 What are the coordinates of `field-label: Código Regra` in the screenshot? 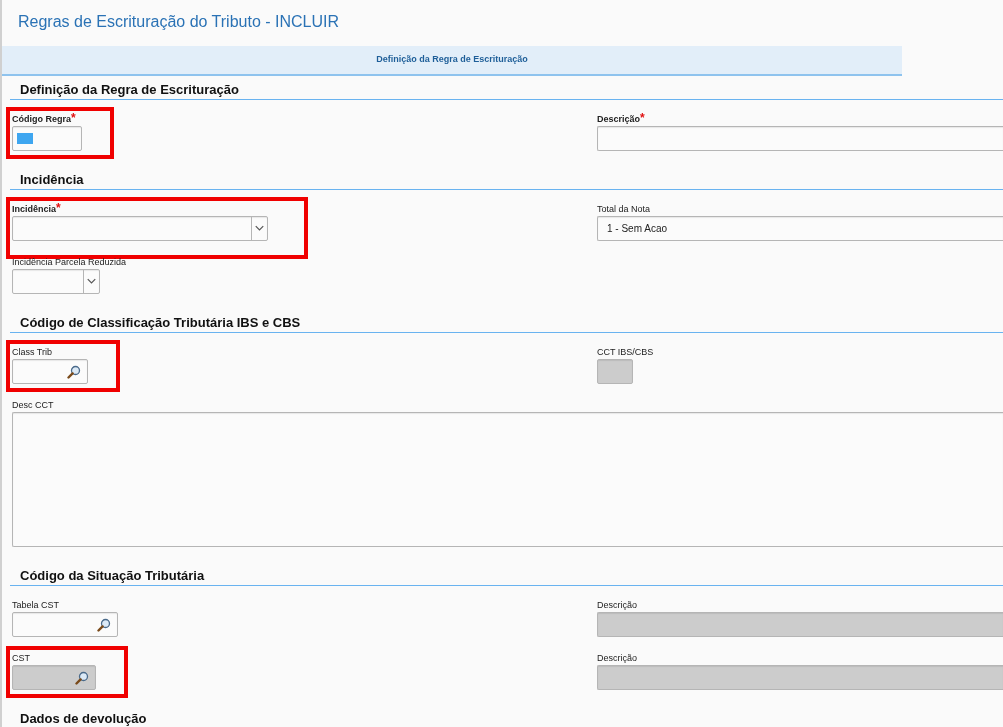 It's located at (41, 119).